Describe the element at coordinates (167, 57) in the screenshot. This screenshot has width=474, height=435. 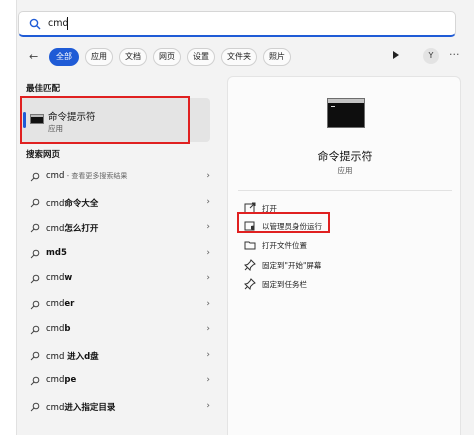
I see `filter-chip-web: 网页` at that location.